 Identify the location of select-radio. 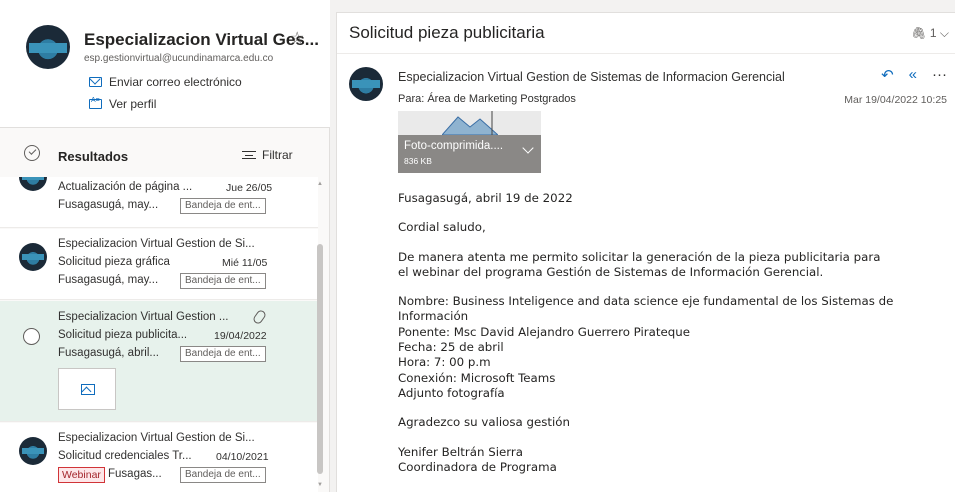
(31, 336).